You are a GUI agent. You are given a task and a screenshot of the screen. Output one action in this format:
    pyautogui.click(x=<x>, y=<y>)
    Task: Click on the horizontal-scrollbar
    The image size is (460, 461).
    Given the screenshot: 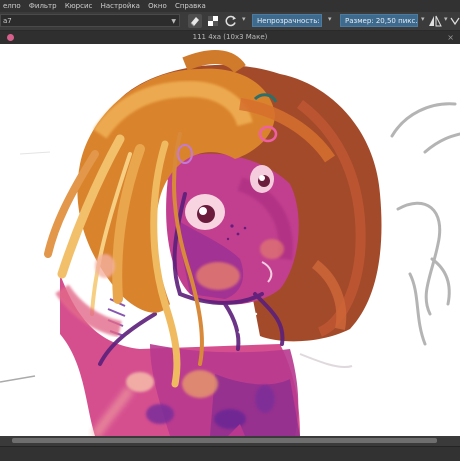 What is the action you would take?
    pyautogui.click(x=230, y=441)
    